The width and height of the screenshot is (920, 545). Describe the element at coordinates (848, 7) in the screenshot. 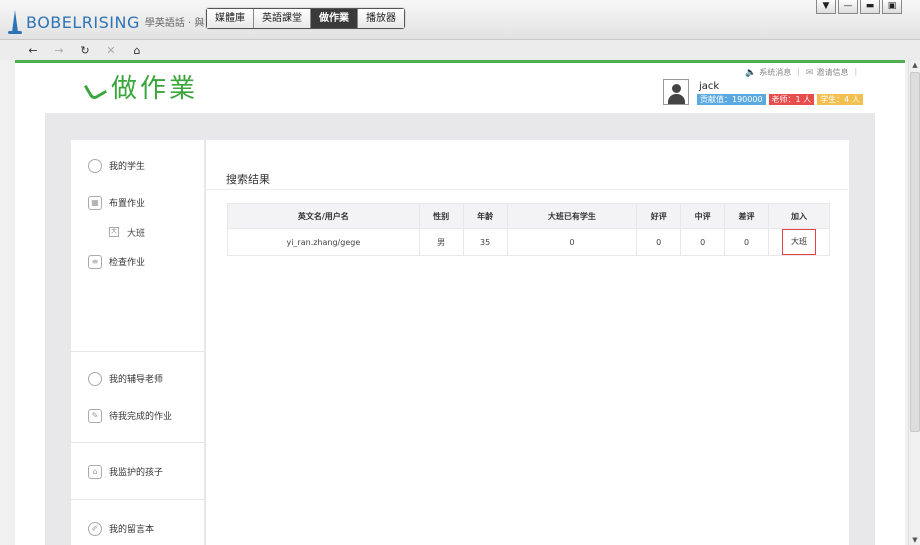

I see `minimize-button: —` at that location.